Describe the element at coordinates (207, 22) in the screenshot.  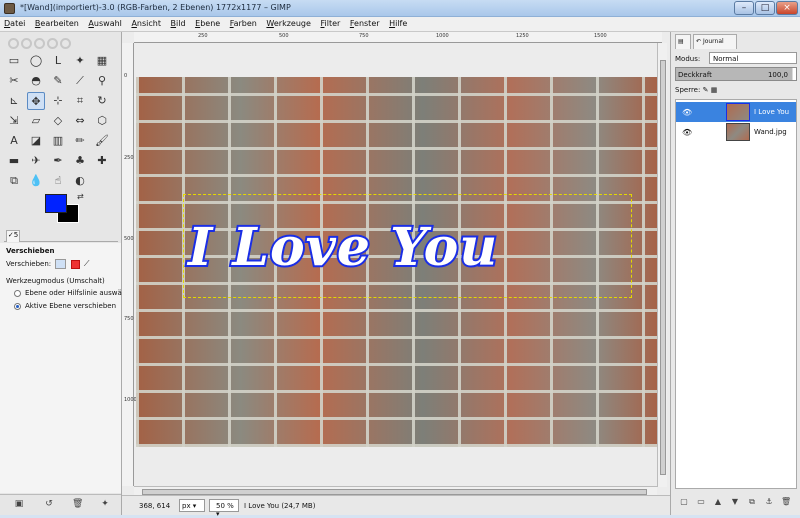
I see `menu-ebene: Ebene` at that location.